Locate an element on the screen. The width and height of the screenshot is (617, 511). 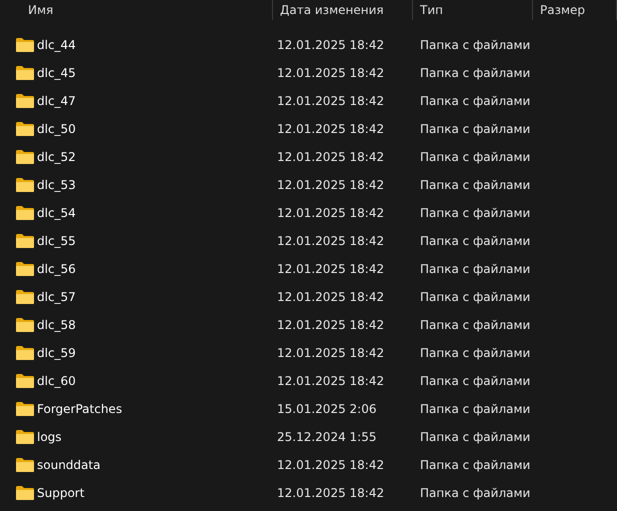
file-name: Support is located at coordinates (60, 493).